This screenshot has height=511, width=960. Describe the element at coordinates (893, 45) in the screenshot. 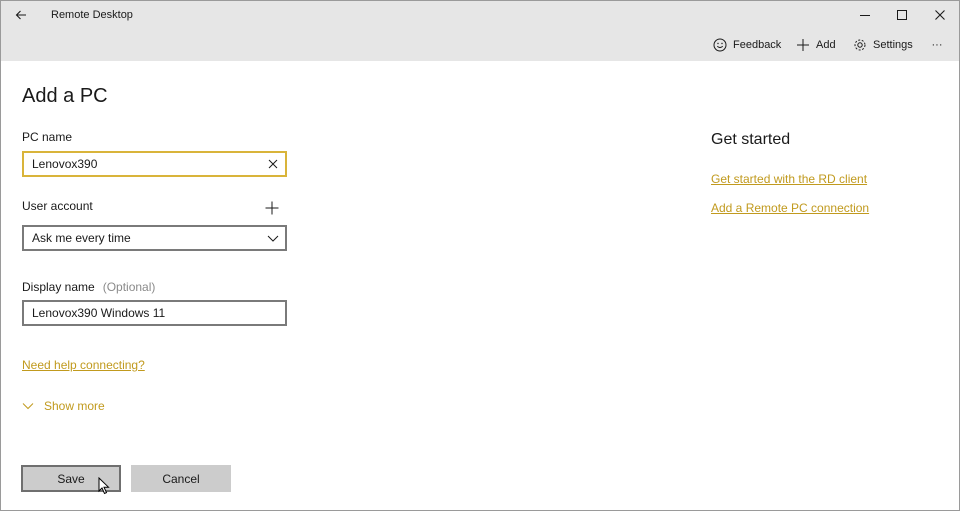

I see `settings-label: Settings` at that location.